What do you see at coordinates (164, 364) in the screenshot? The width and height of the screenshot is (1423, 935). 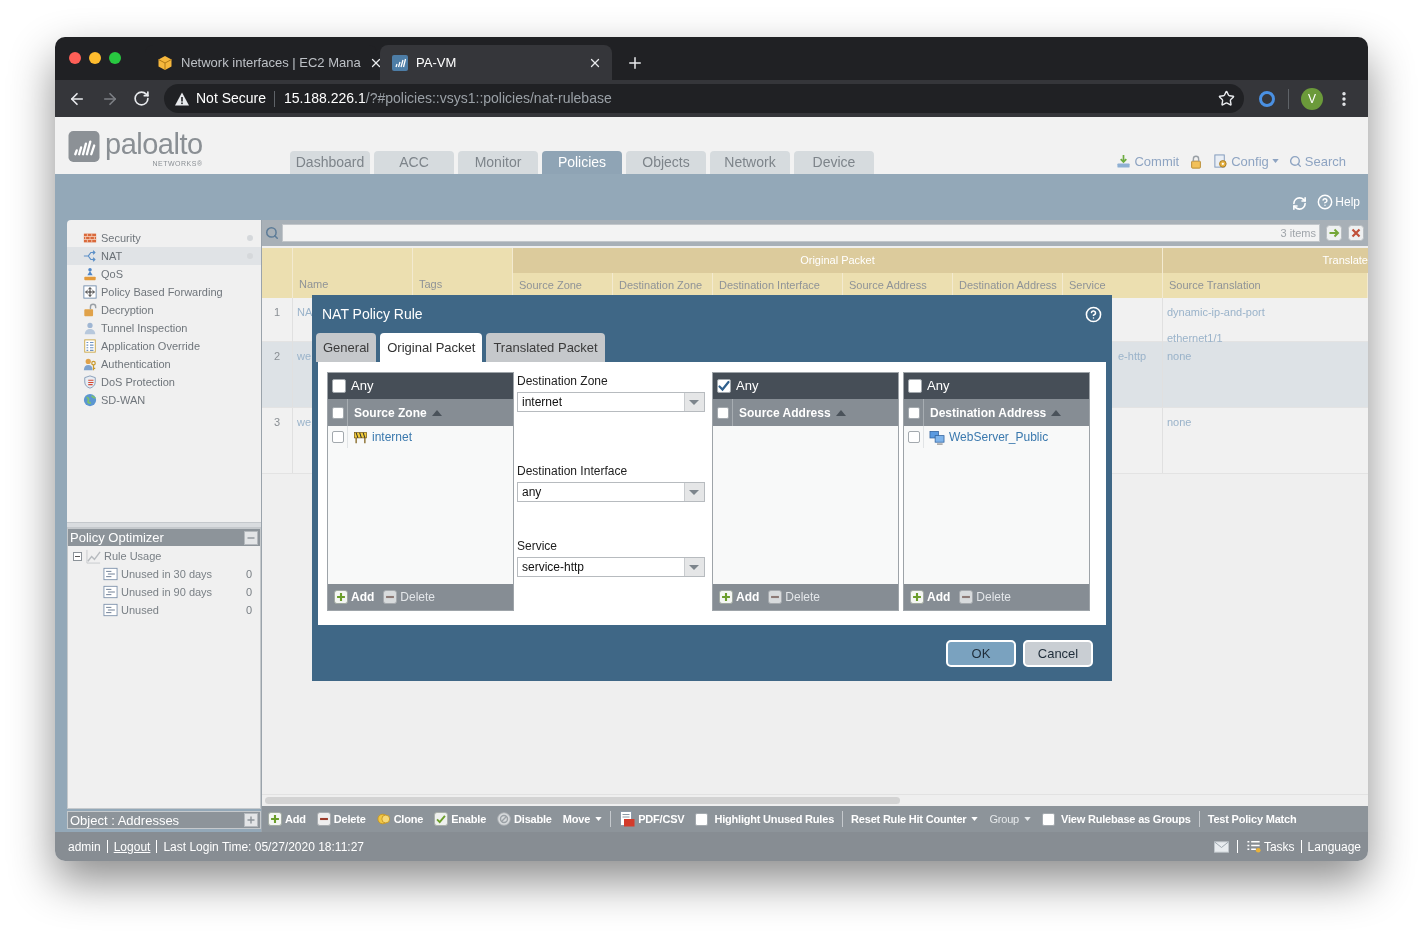 I see `sidebar-item: Authentication` at bounding box center [164, 364].